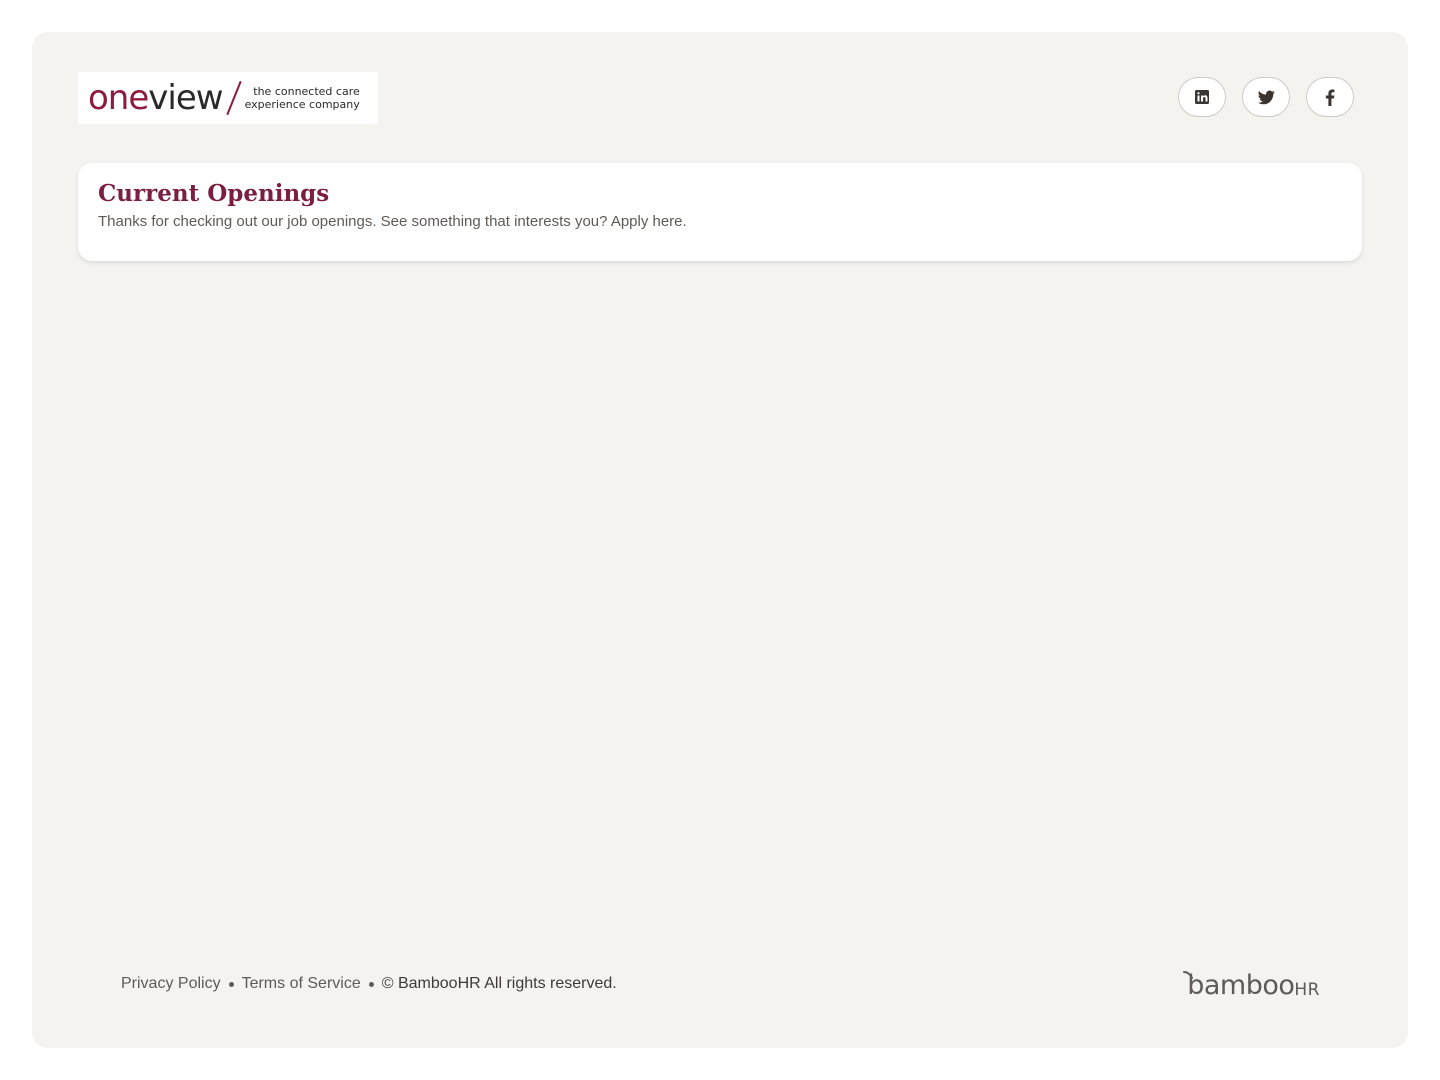  What do you see at coordinates (301, 984) in the screenshot?
I see `terms-of-service-link: Terms of Service` at bounding box center [301, 984].